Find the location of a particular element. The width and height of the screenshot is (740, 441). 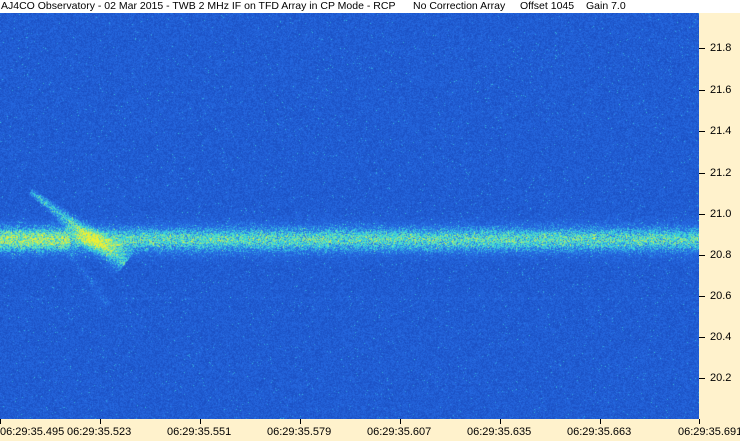

x-tick-label: 06:29:35.495 is located at coordinates (32, 432).